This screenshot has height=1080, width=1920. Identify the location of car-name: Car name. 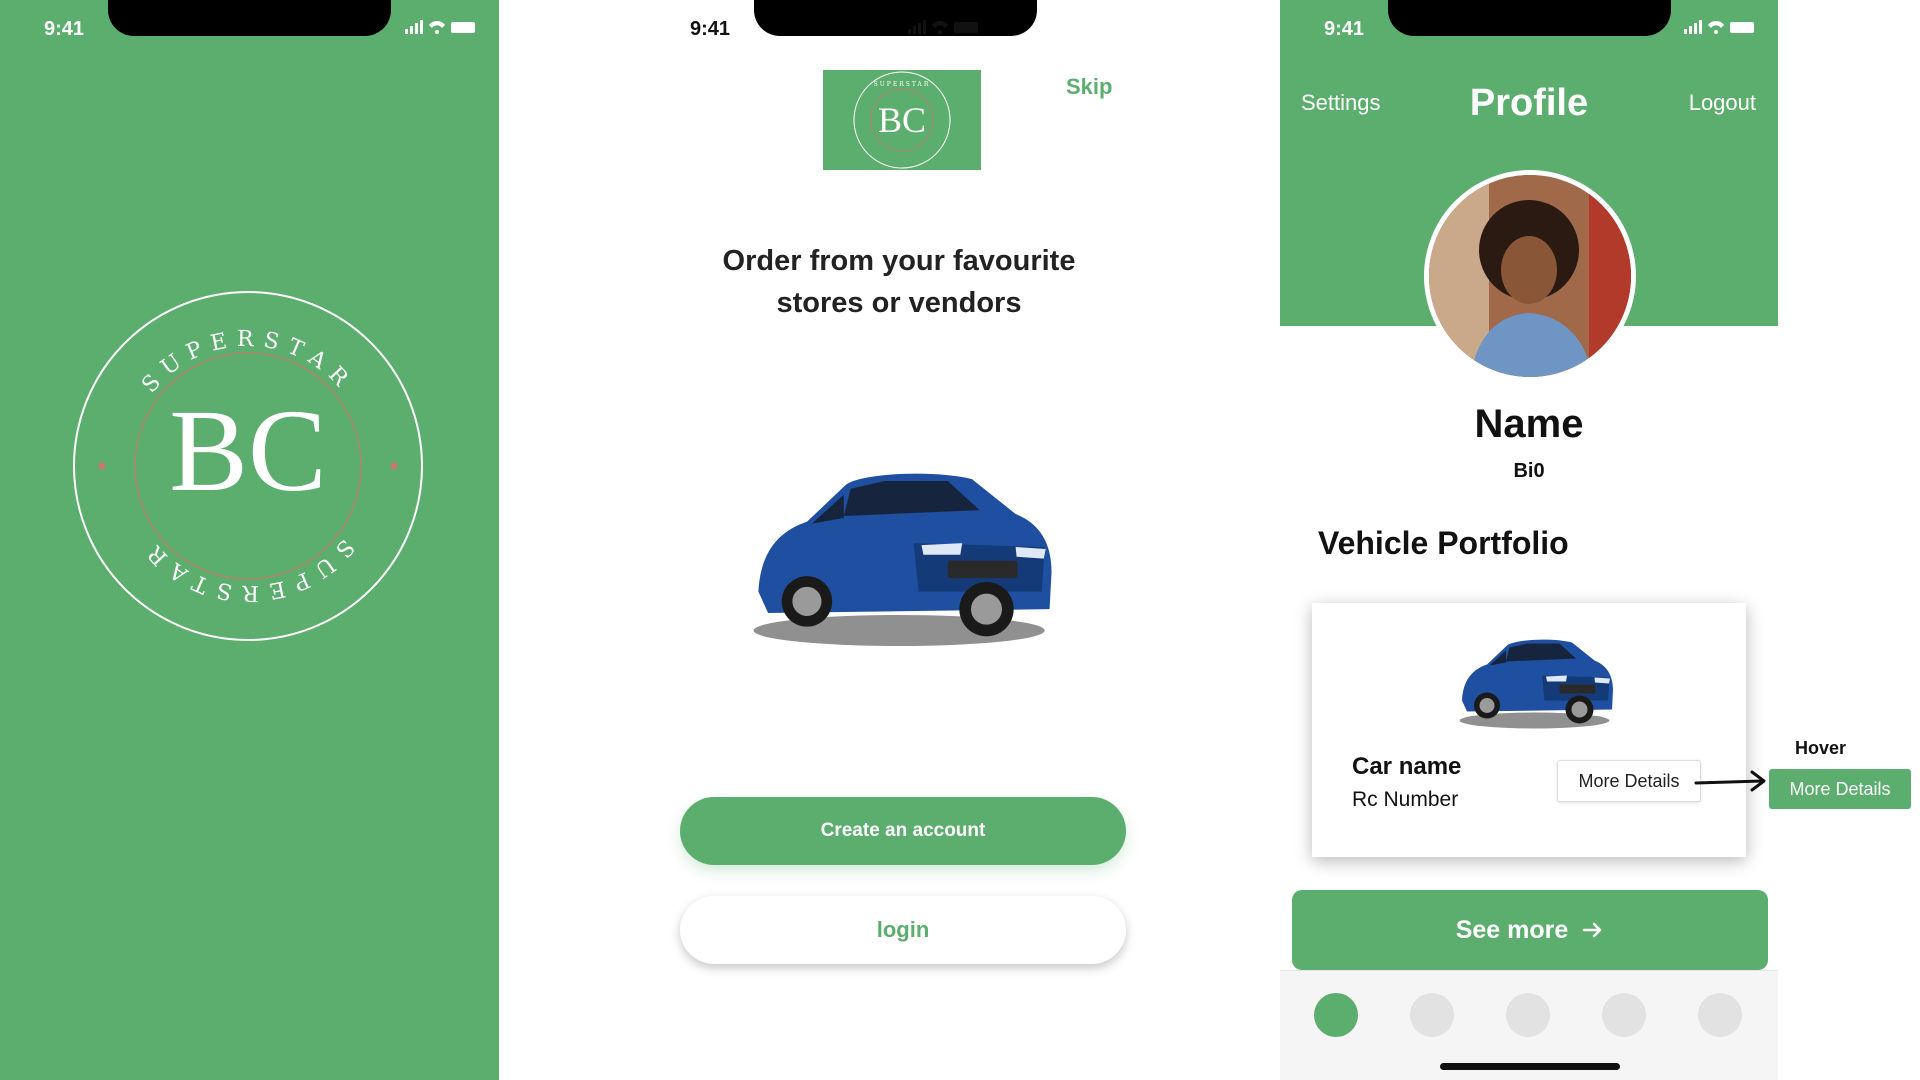
(1407, 766).